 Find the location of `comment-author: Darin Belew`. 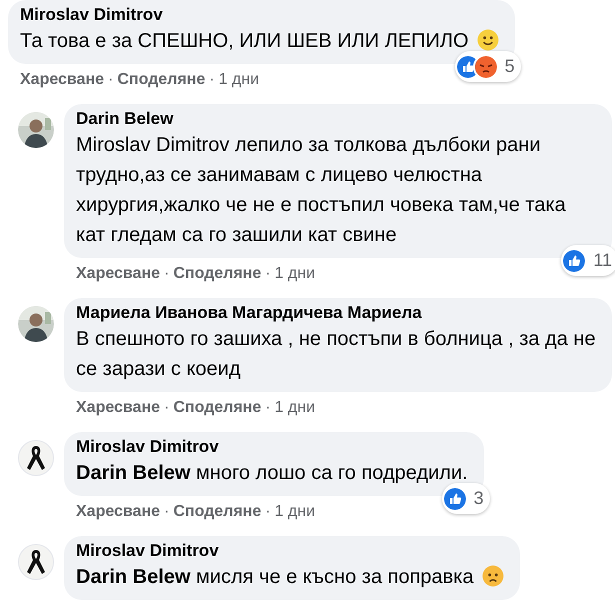

comment-author: Darin Belew is located at coordinates (338, 119).